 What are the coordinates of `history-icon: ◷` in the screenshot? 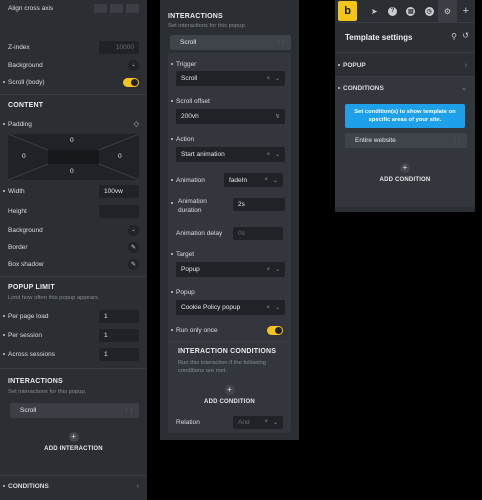 It's located at (429, 11).